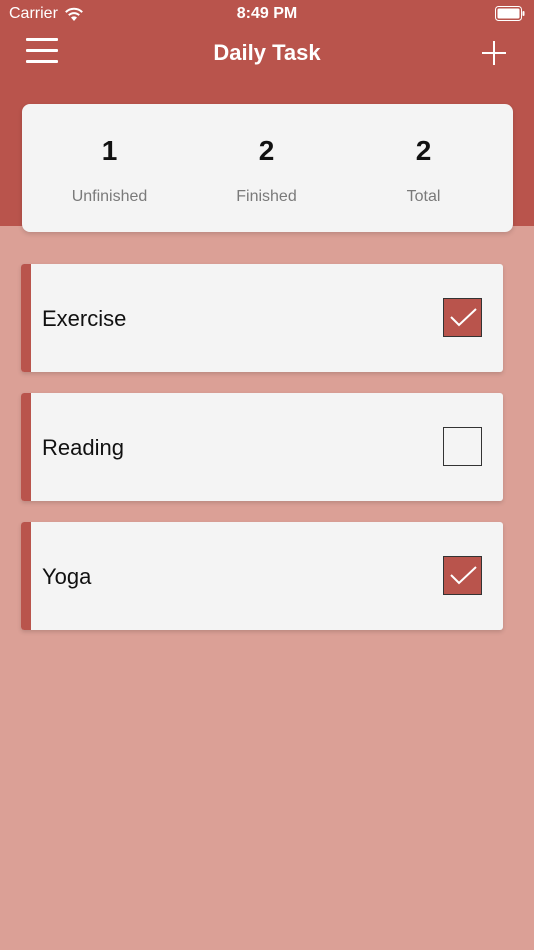  Describe the element at coordinates (423, 168) in the screenshot. I see `total-stat: 2 Total` at that location.